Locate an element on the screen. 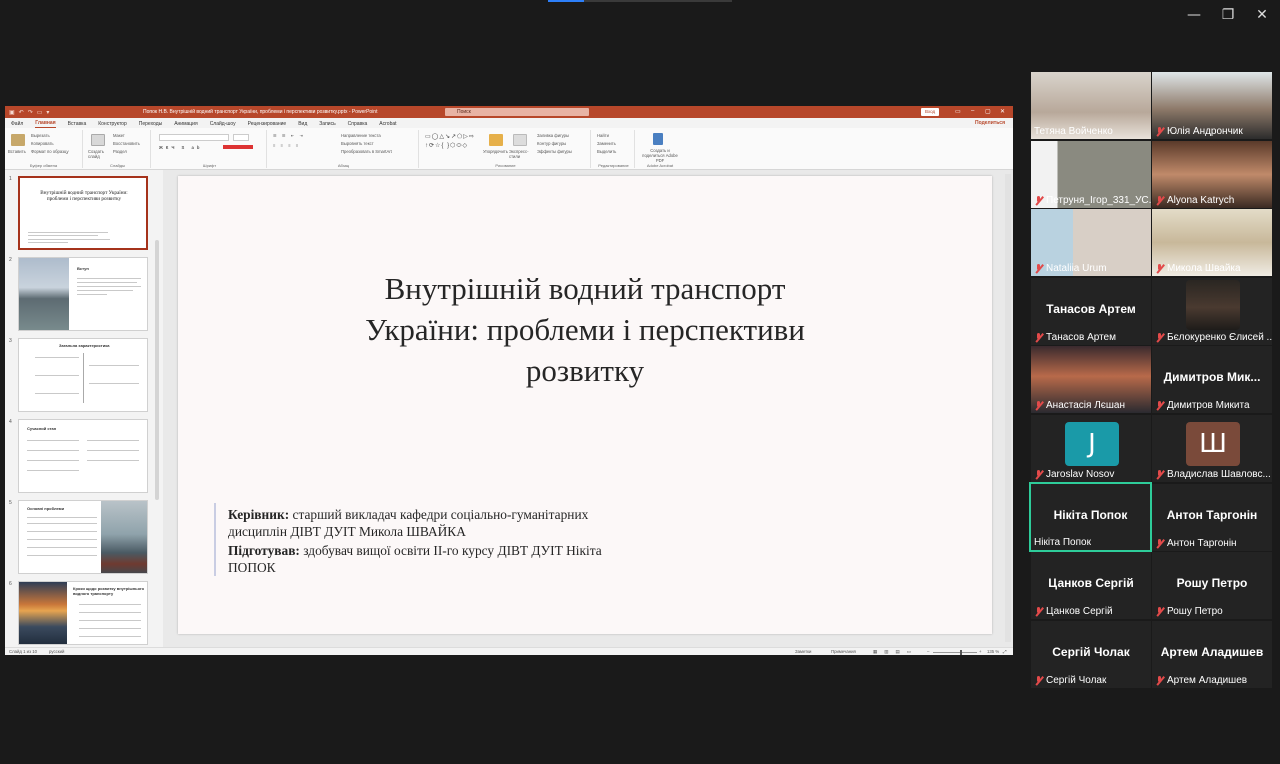 Image resolution: width=1280 pixels, height=764 pixels. align-text-button: Выровнять текст is located at coordinates (357, 143).